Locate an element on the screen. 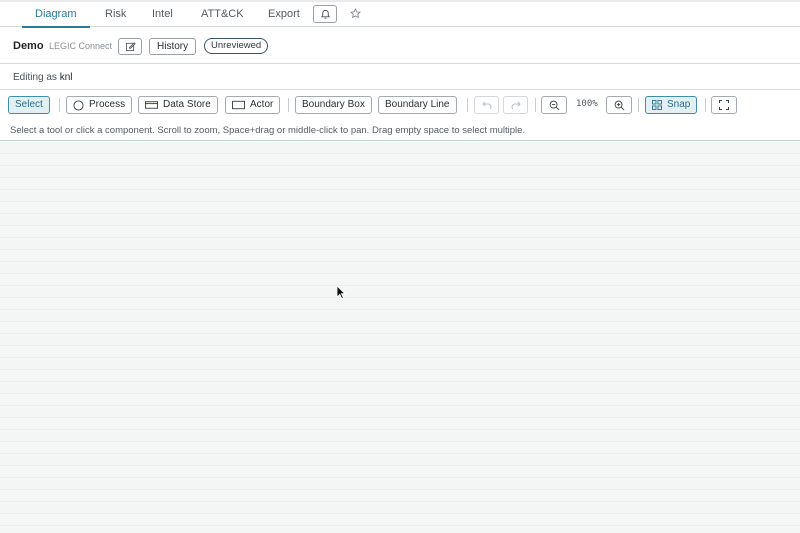 The width and height of the screenshot is (800, 533). select-tool-button: Select is located at coordinates (29, 105).